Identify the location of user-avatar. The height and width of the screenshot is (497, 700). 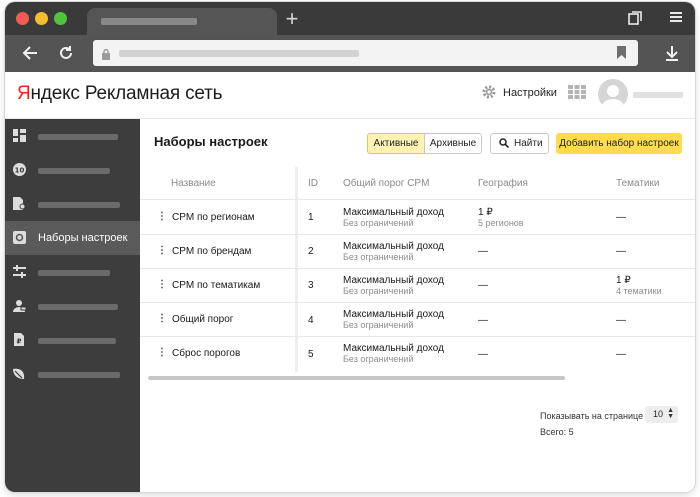
(613, 94).